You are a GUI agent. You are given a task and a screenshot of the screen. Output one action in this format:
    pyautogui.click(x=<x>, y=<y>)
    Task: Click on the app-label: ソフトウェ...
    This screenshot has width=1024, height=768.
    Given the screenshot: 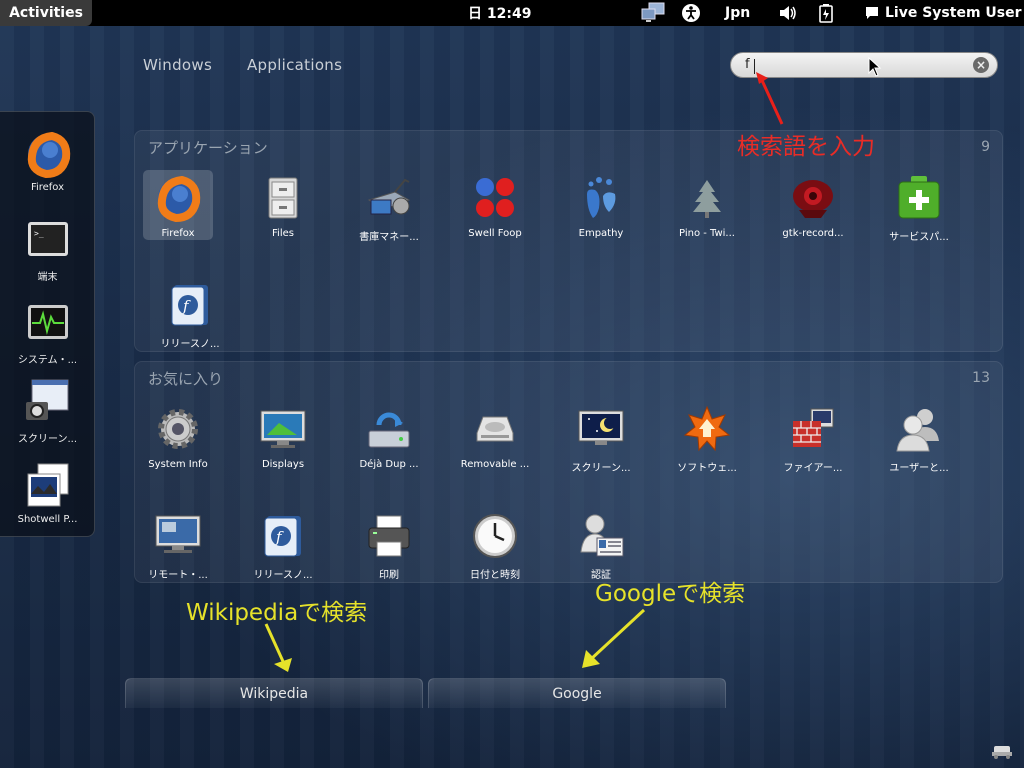 What is the action you would take?
    pyautogui.click(x=707, y=468)
    